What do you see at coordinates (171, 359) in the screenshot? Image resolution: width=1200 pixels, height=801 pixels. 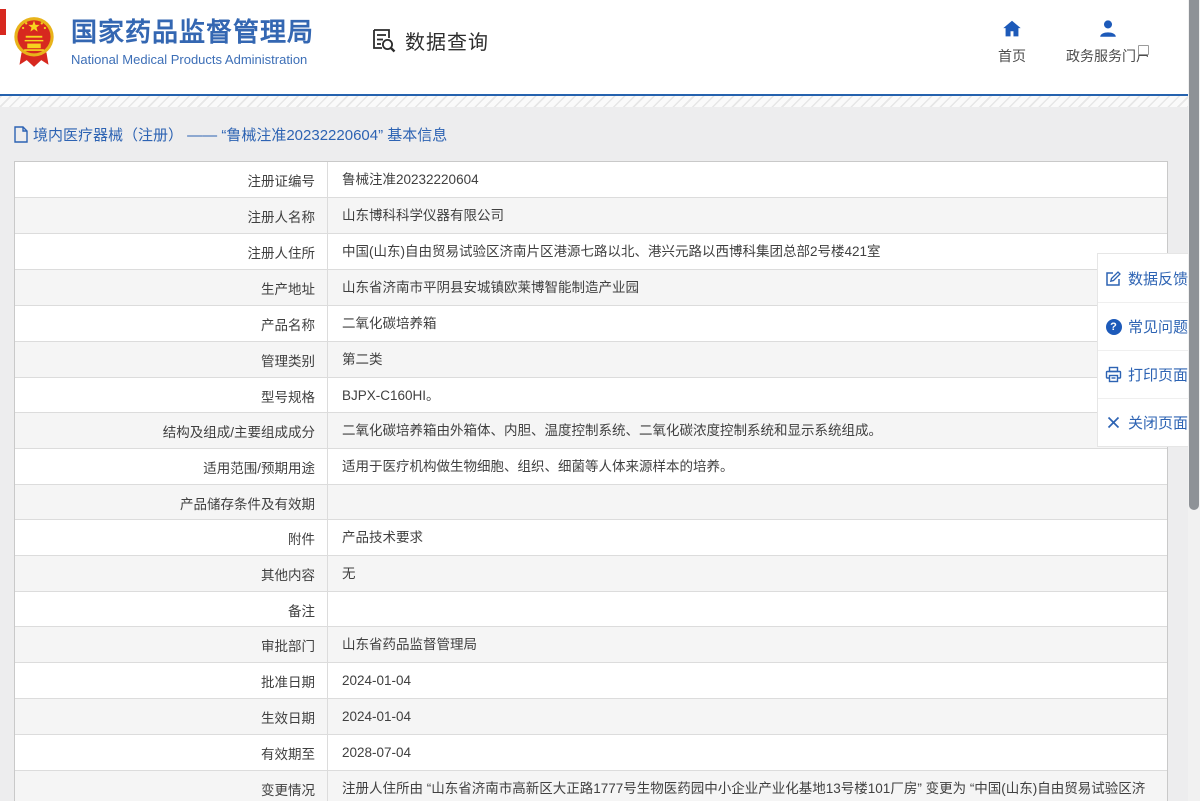 I see `field-label: 管理类别` at bounding box center [171, 359].